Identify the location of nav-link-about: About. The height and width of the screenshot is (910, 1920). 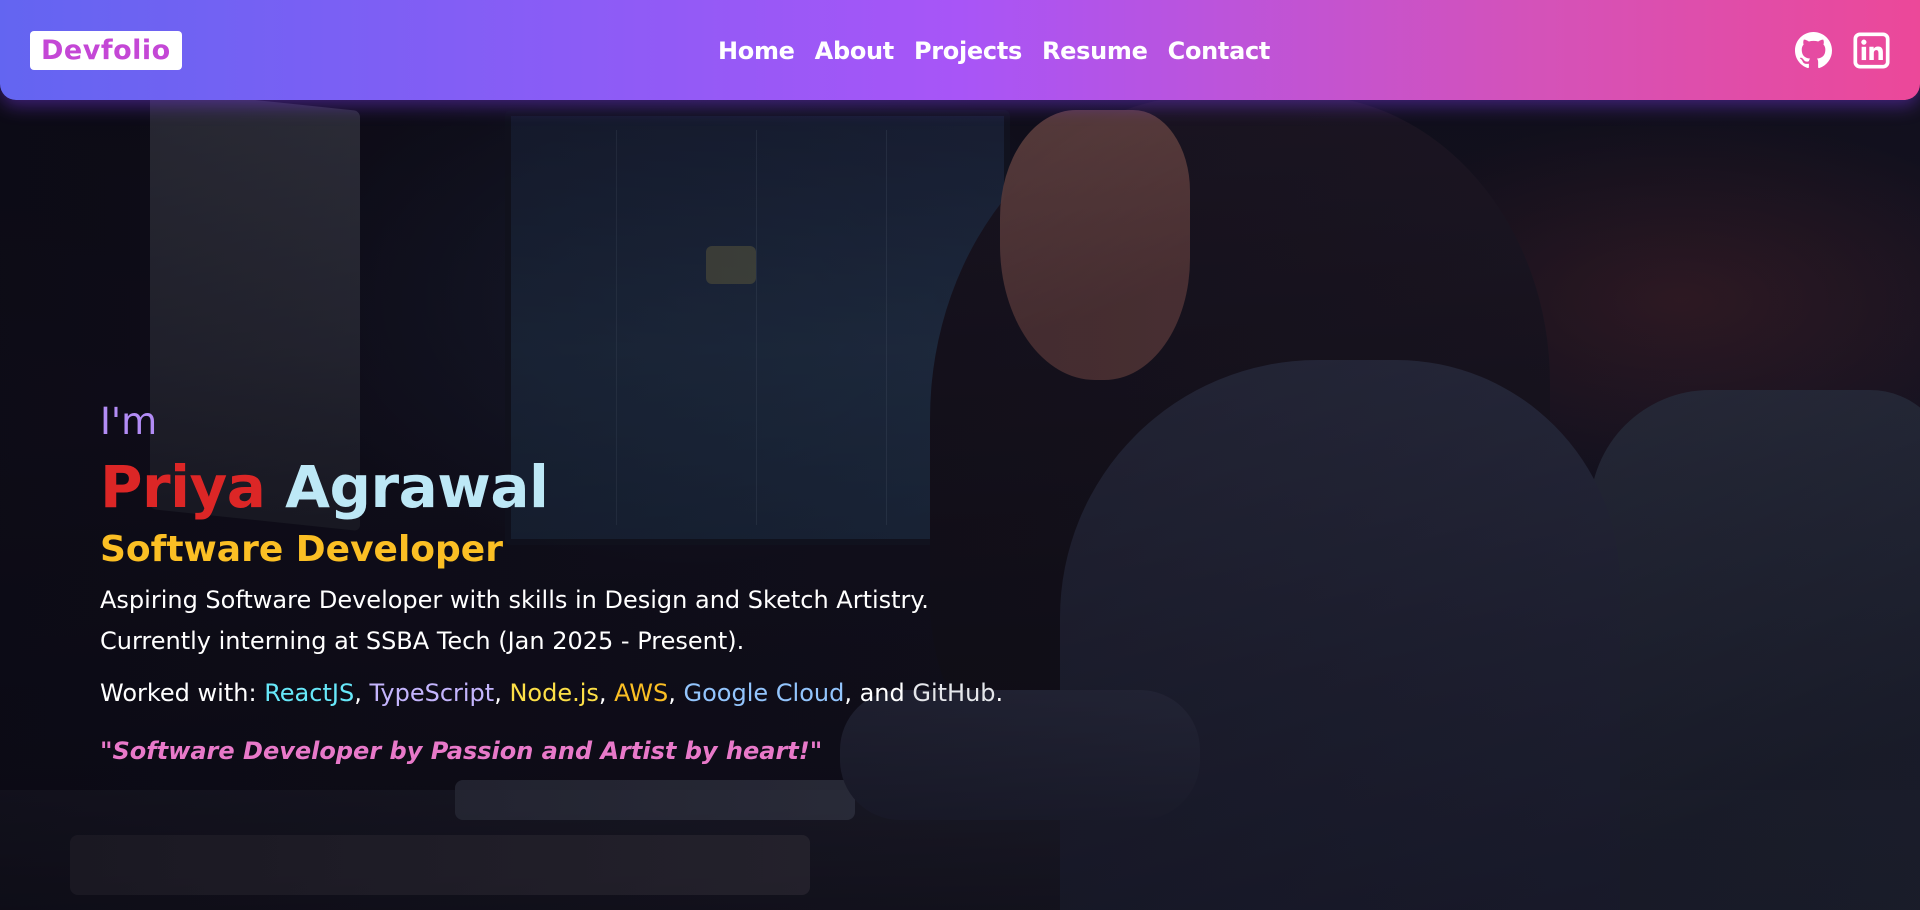
(855, 51).